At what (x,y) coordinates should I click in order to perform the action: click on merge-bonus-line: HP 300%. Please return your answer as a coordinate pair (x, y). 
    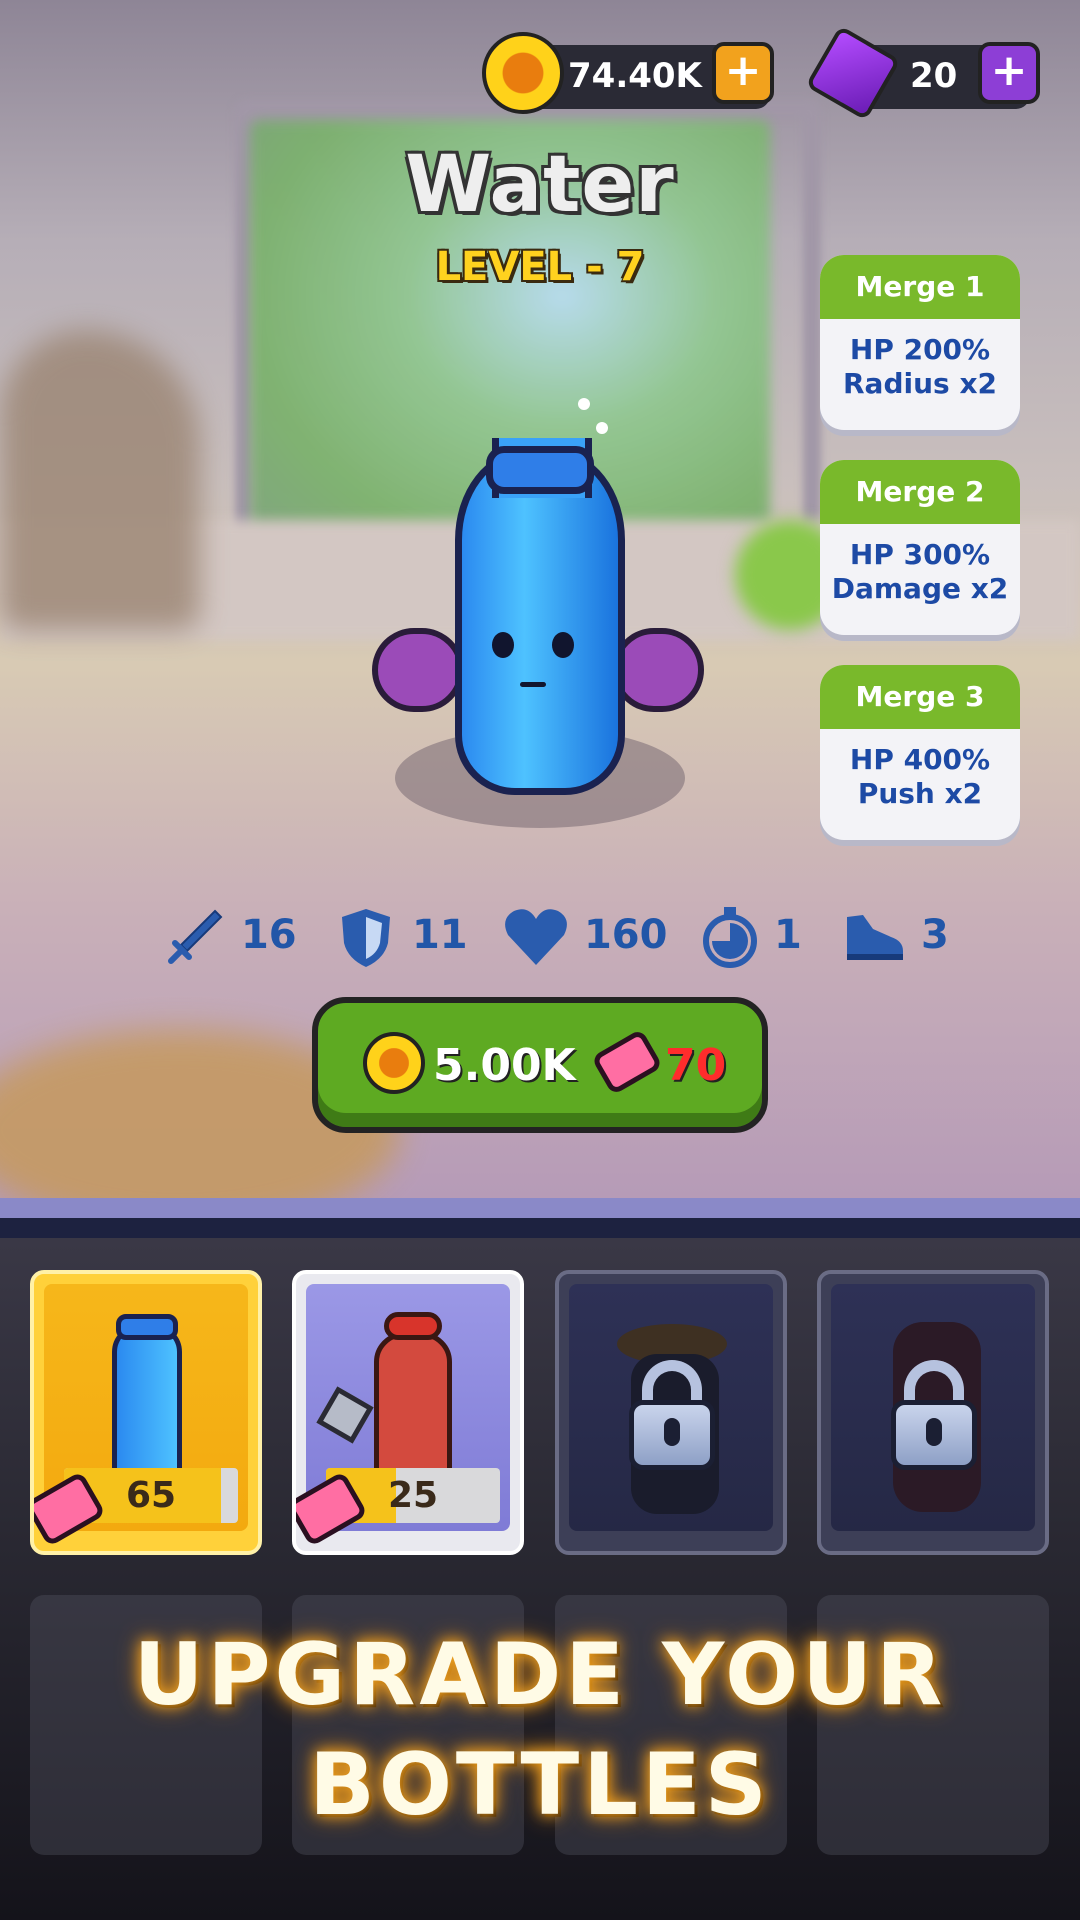
    Looking at the image, I should click on (920, 554).